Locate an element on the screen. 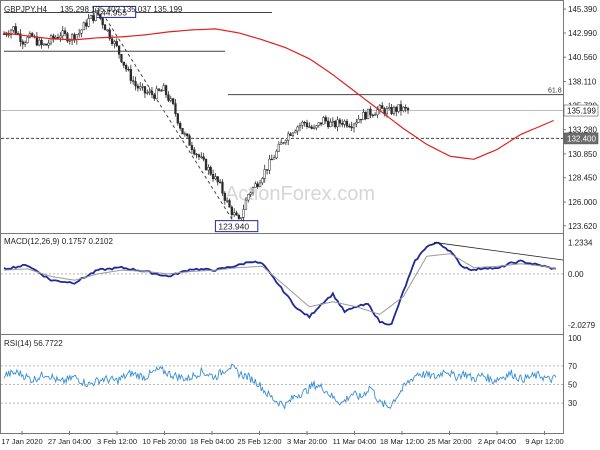  signal-line is located at coordinates (280, 284).